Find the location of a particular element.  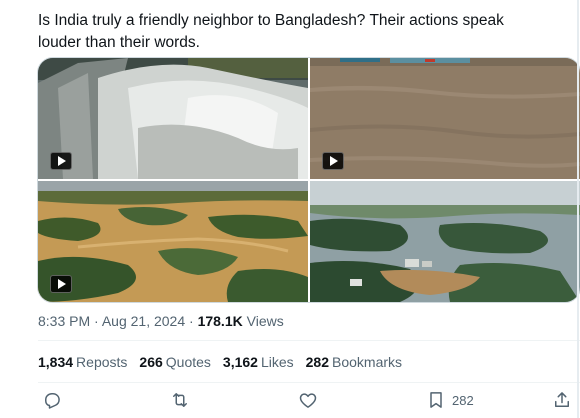

media-image-aerial-flood-village is located at coordinates (445, 241).